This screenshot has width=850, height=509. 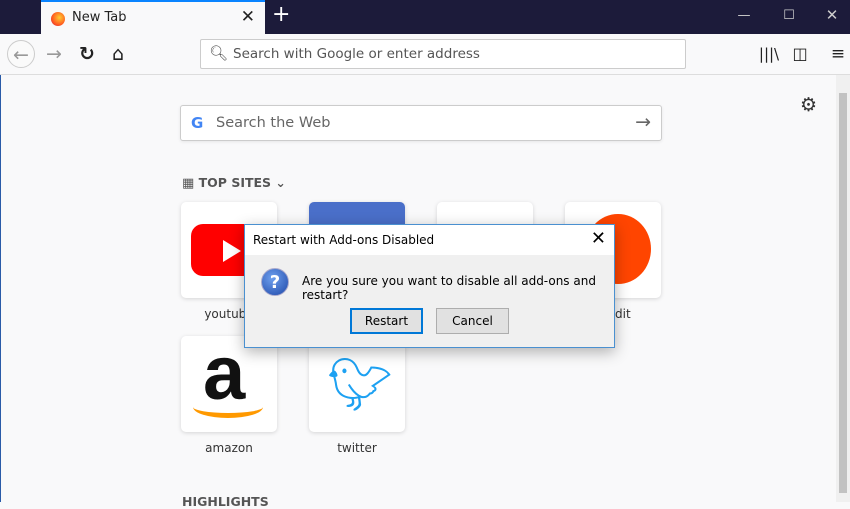 What do you see at coordinates (229, 384) in the screenshot?
I see `tile-amazon: a` at bounding box center [229, 384].